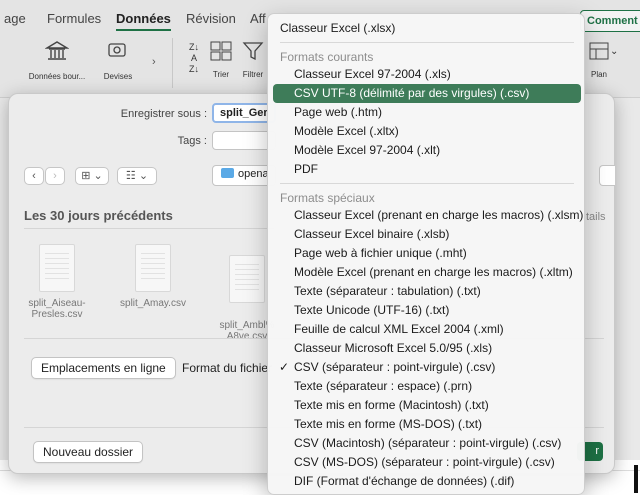 This screenshot has height=495, width=640. Describe the element at coordinates (427, 291) in the screenshot. I see `menu-item-txt-tab: Texte (séparateur : tabulation) (.txt)` at that location.